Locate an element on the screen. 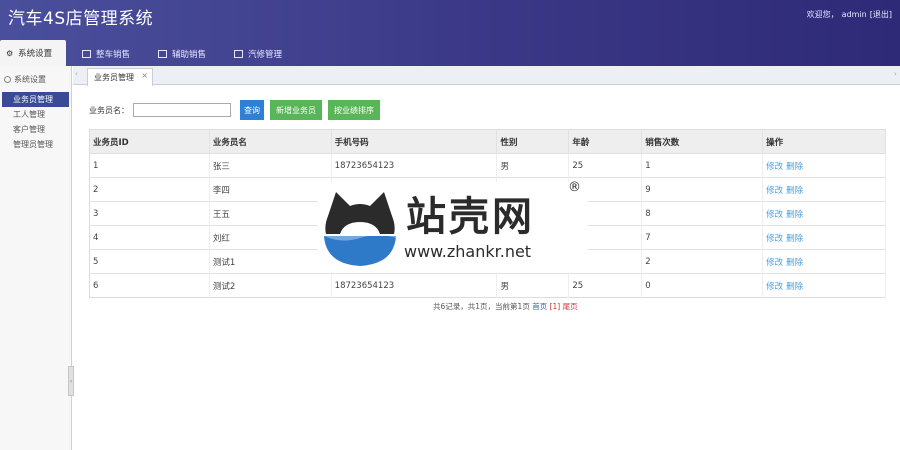  search-label: 业务员名： is located at coordinates (109, 110).